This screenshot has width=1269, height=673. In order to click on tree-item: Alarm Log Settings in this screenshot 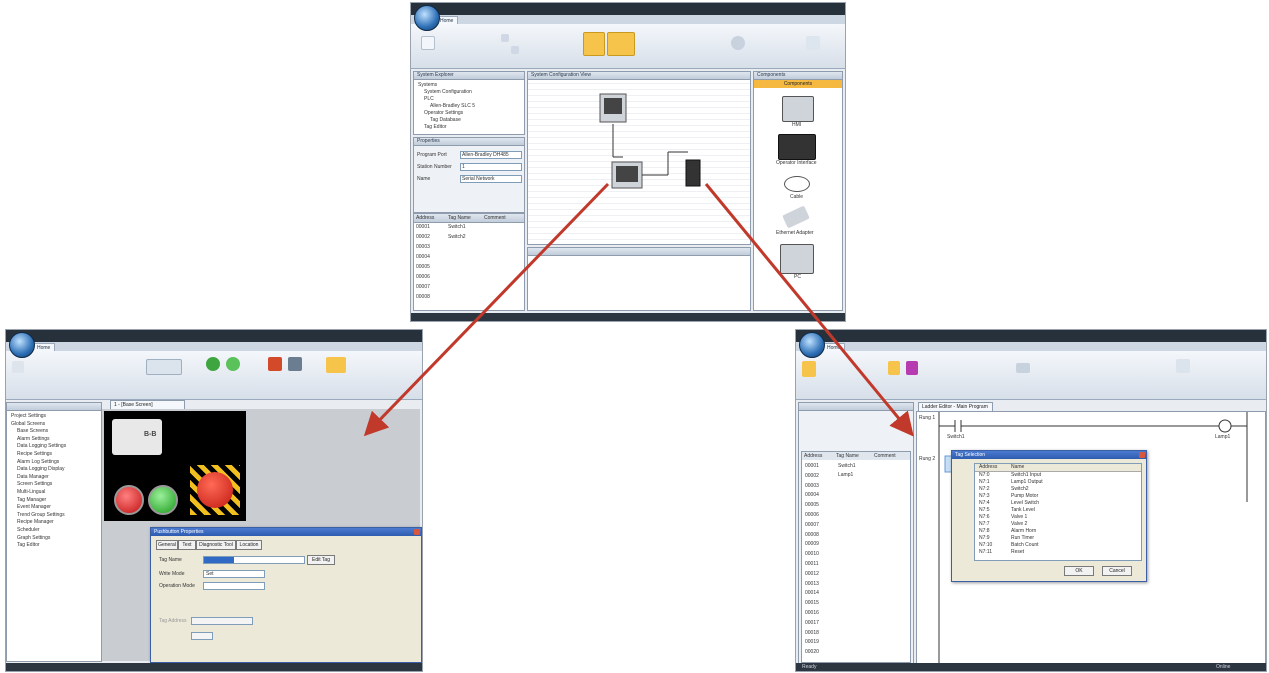, I will do `click(38, 462)`.